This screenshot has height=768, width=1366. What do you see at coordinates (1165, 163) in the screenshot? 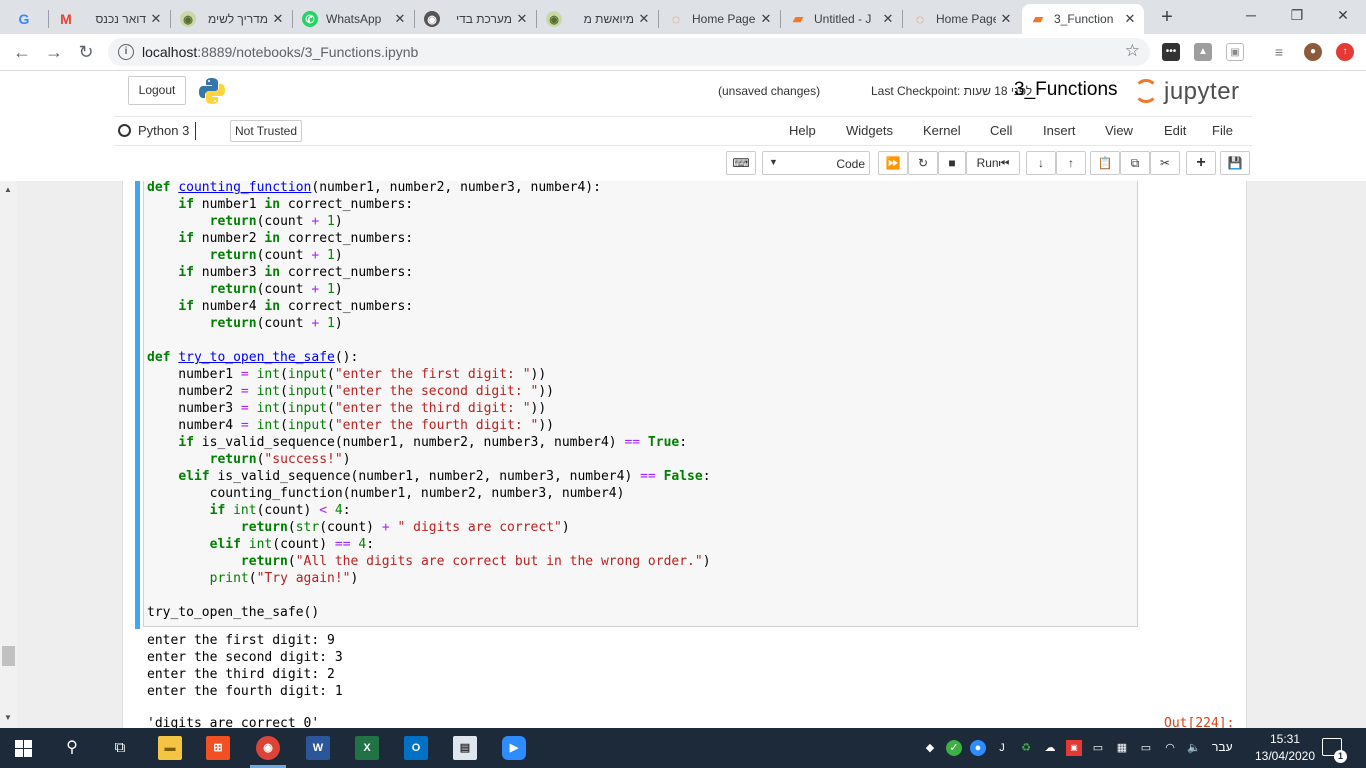
I see `cut-icon: ✂` at bounding box center [1165, 163].